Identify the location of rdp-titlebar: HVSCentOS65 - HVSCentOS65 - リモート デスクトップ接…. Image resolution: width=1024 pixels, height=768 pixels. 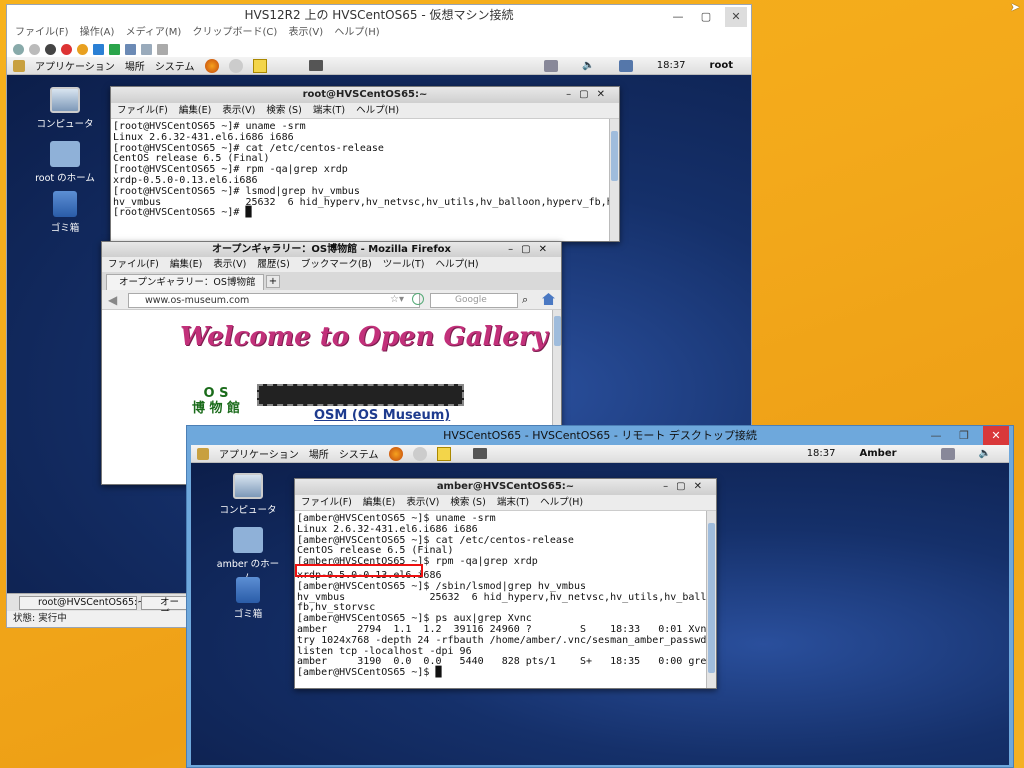
(600, 435).